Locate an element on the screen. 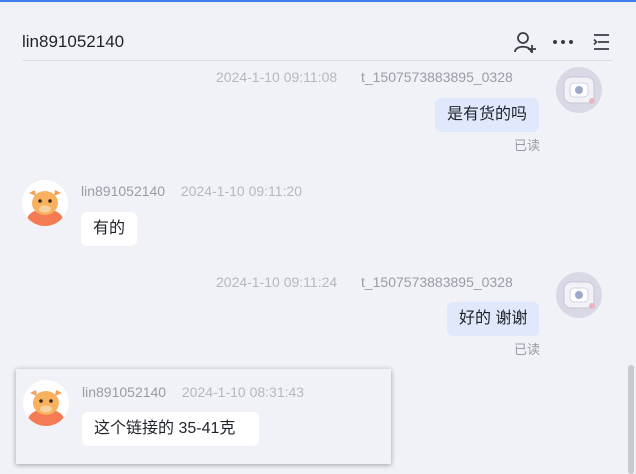 The height and width of the screenshot is (474, 636). message-bubble: 是有货的吗 is located at coordinates (487, 115).